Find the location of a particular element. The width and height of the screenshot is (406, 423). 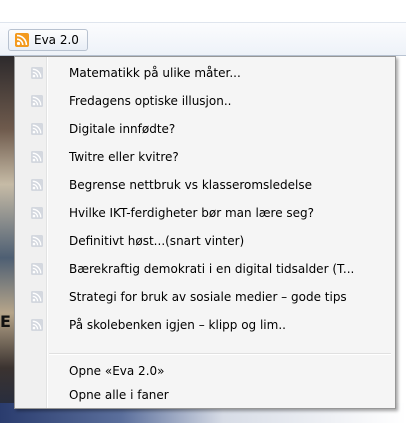

menu-item-label: På skolebenken igjen – klipp og lim.. is located at coordinates (177, 325).